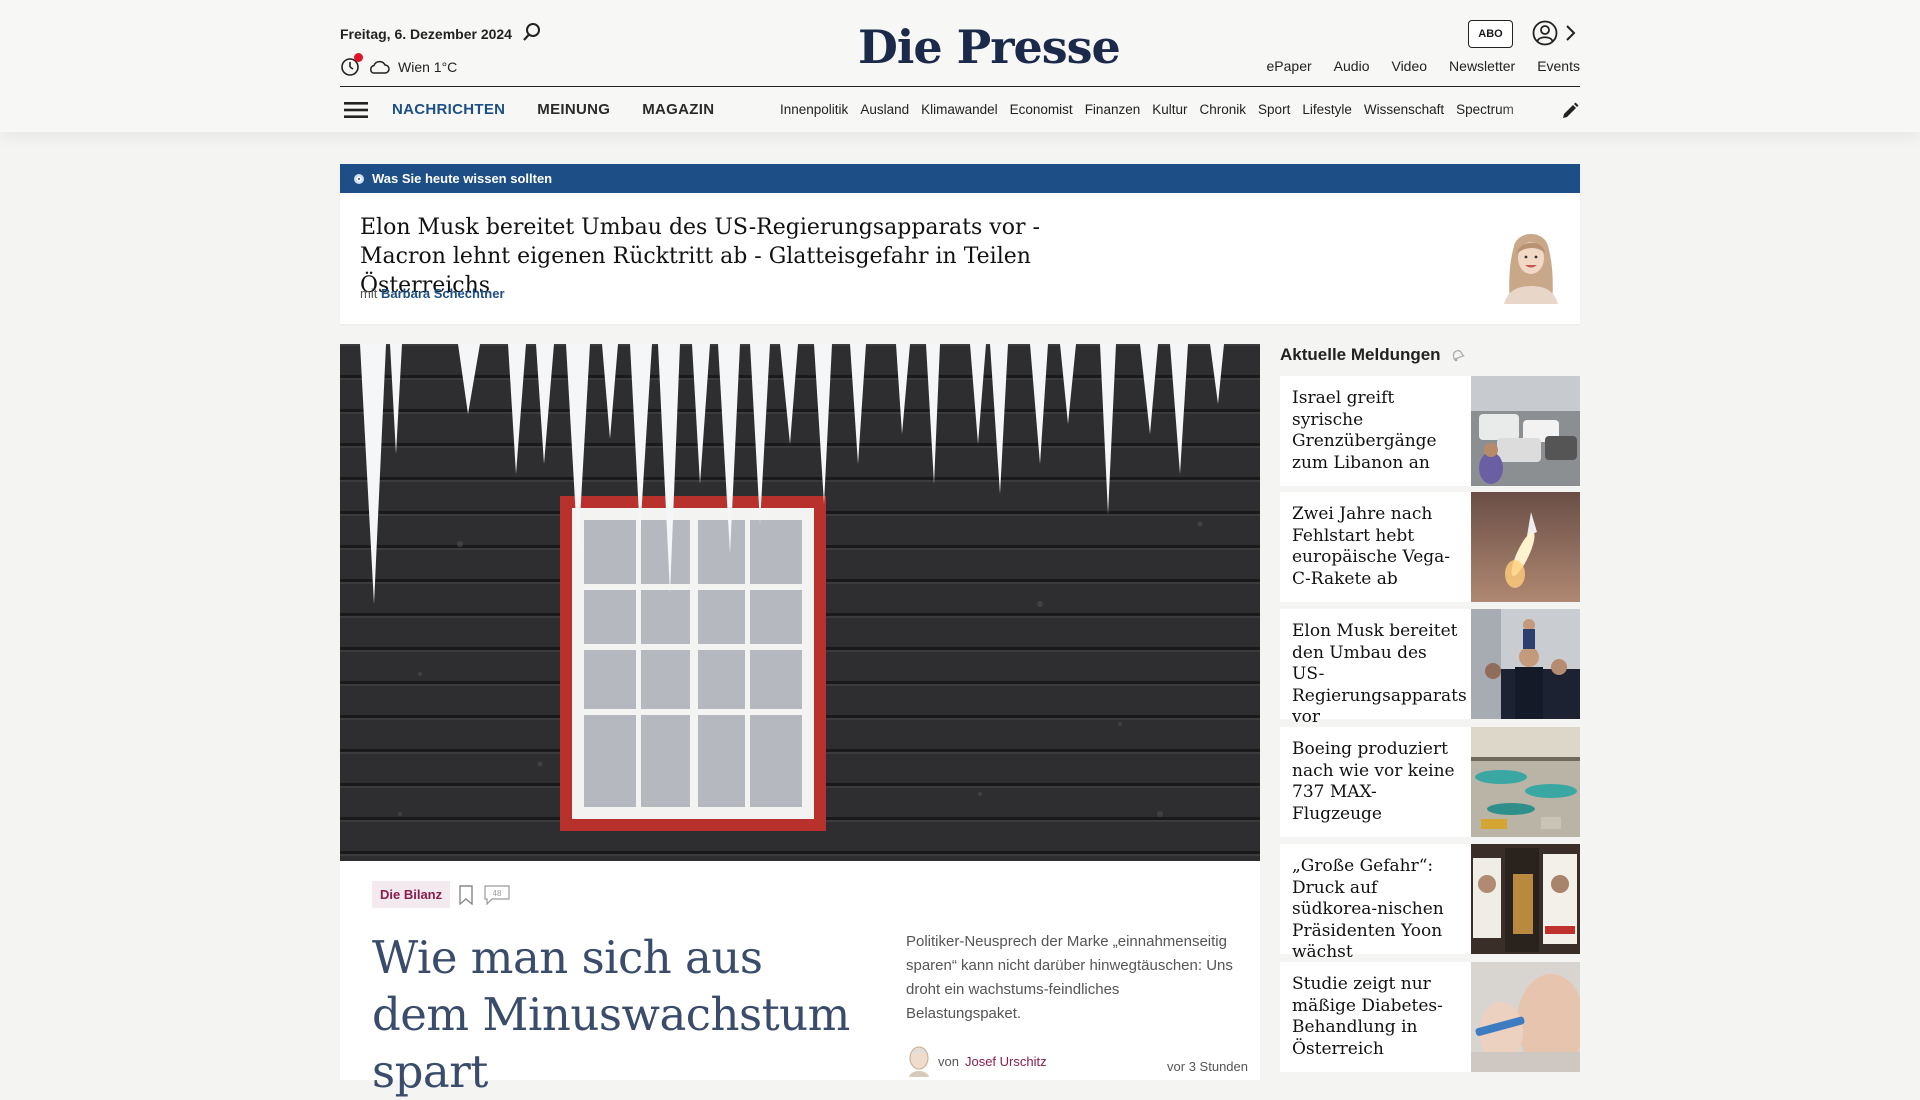 This screenshot has height=1100, width=1920. What do you see at coordinates (1169, 109) in the screenshot?
I see `section-kultur: Kultur` at bounding box center [1169, 109].